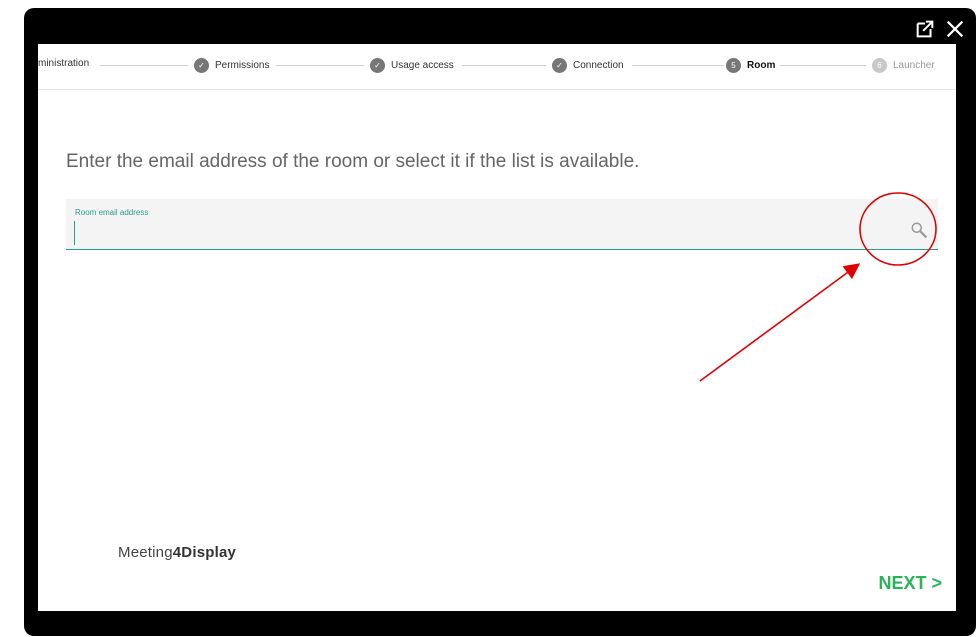 This screenshot has height=637, width=980. I want to click on step-permissions: ✓ Permissions, so click(231, 65).